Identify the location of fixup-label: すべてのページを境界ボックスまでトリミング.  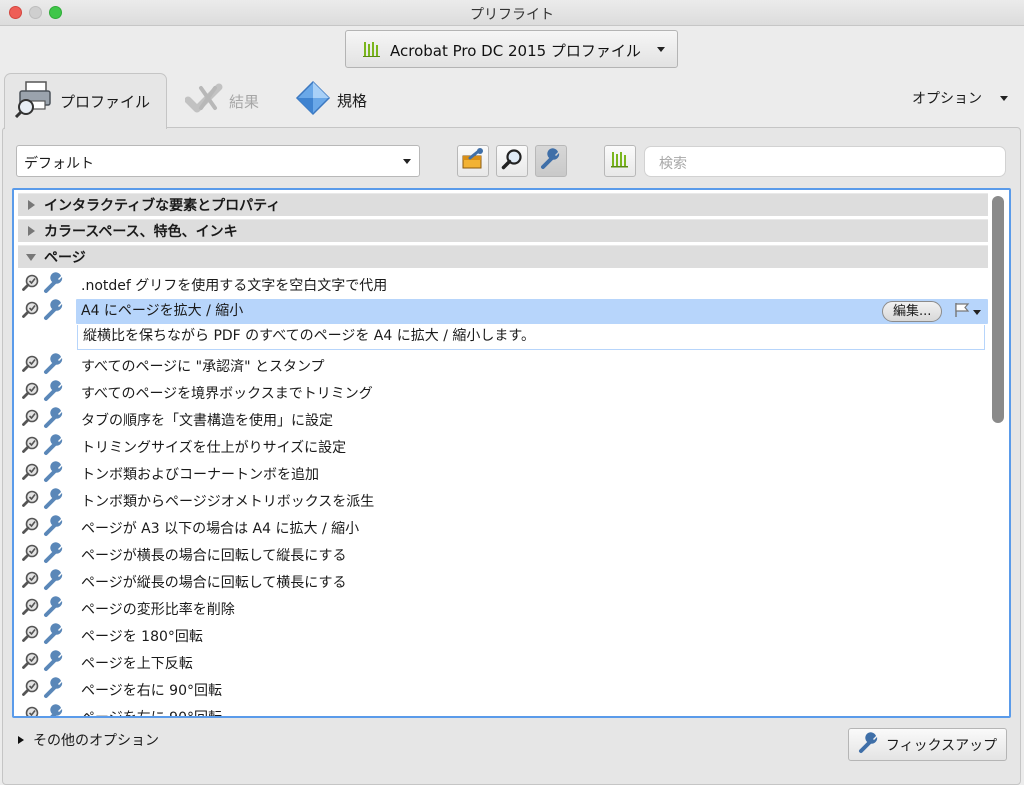
(227, 393).